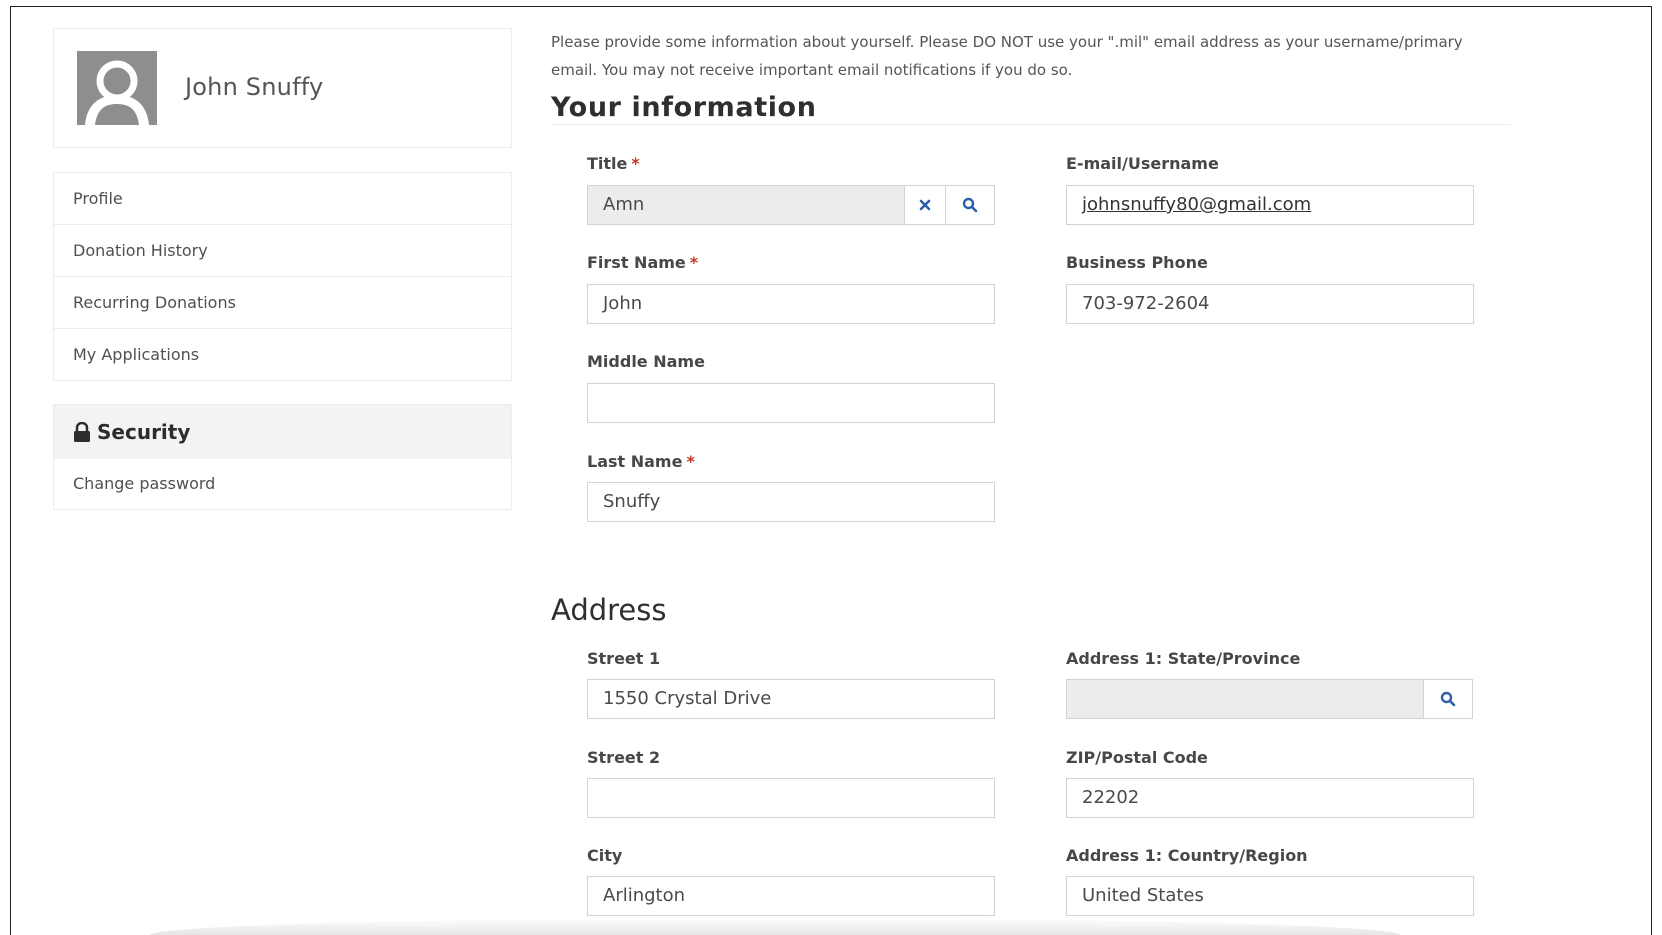 The width and height of the screenshot is (1662, 935). What do you see at coordinates (1142, 163) in the screenshot?
I see `email-label: E-mail/Username` at bounding box center [1142, 163].